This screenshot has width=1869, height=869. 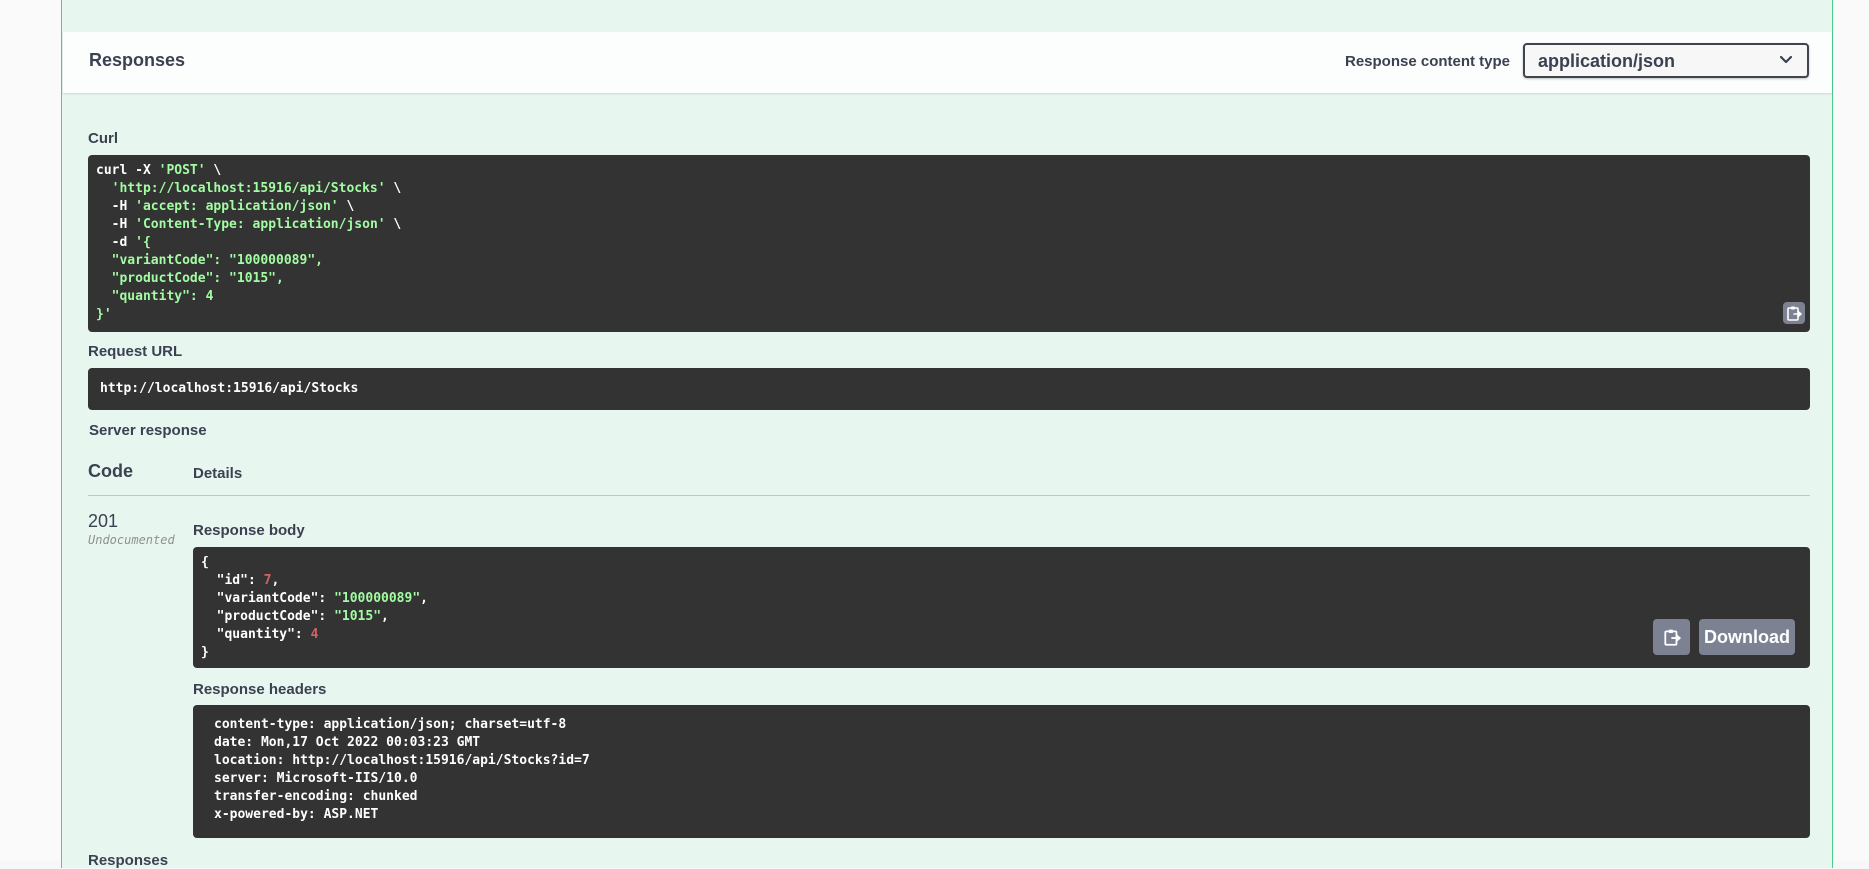 What do you see at coordinates (229, 388) in the screenshot?
I see `request-url-value: http://localhost:15916/api/Stocks` at bounding box center [229, 388].